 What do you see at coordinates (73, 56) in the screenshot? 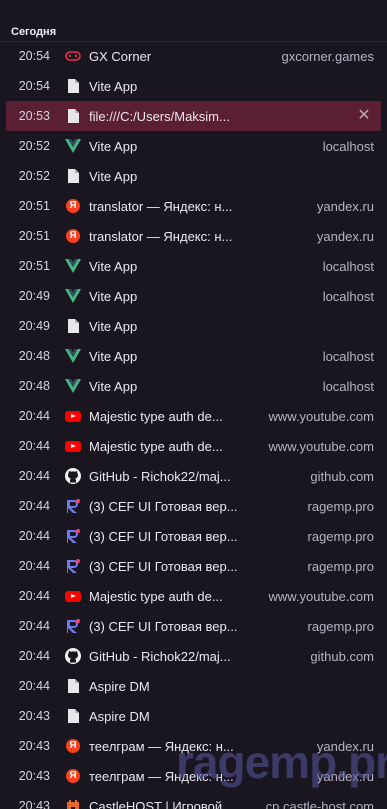
I see `gx-corner-icon` at bounding box center [73, 56].